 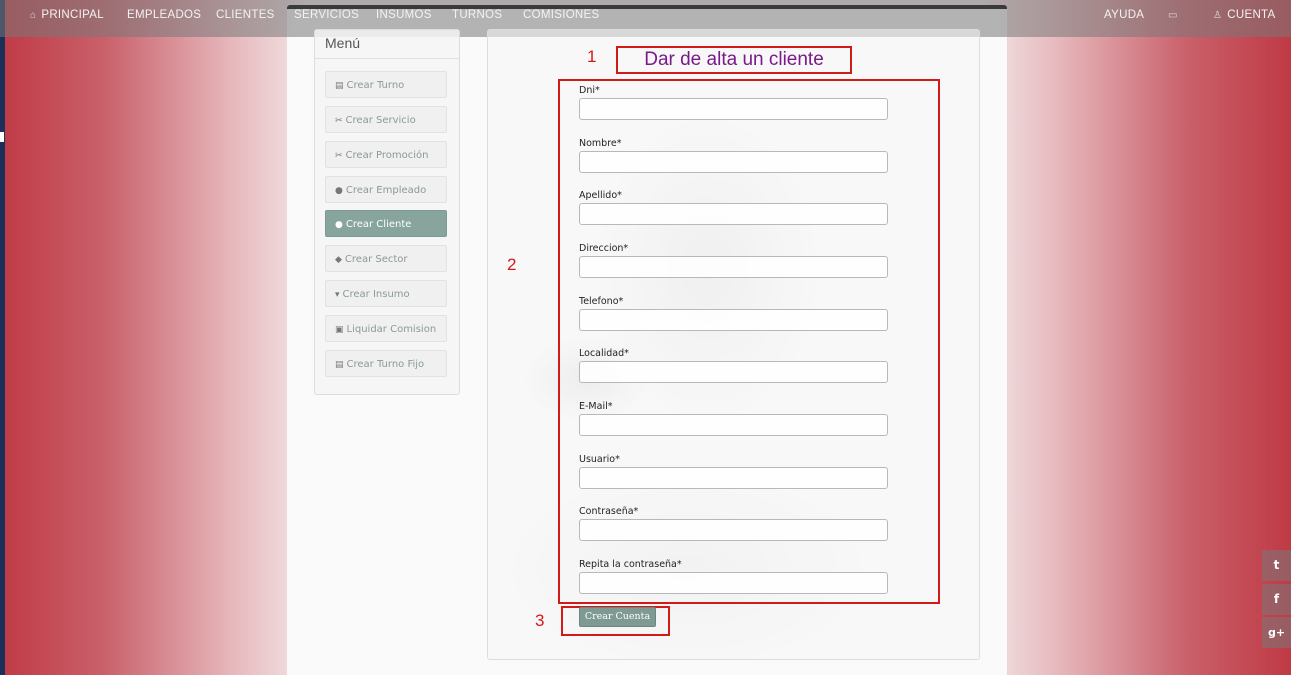 What do you see at coordinates (733, 267) in the screenshot?
I see `direccion-field` at bounding box center [733, 267].